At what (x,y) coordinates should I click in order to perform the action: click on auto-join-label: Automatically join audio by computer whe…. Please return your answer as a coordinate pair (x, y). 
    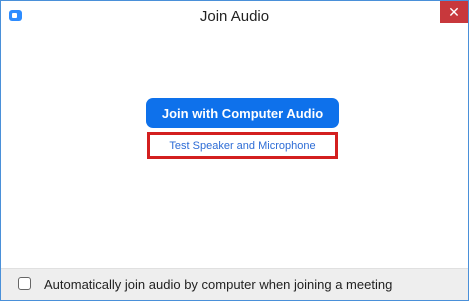
    Looking at the image, I should click on (218, 284).